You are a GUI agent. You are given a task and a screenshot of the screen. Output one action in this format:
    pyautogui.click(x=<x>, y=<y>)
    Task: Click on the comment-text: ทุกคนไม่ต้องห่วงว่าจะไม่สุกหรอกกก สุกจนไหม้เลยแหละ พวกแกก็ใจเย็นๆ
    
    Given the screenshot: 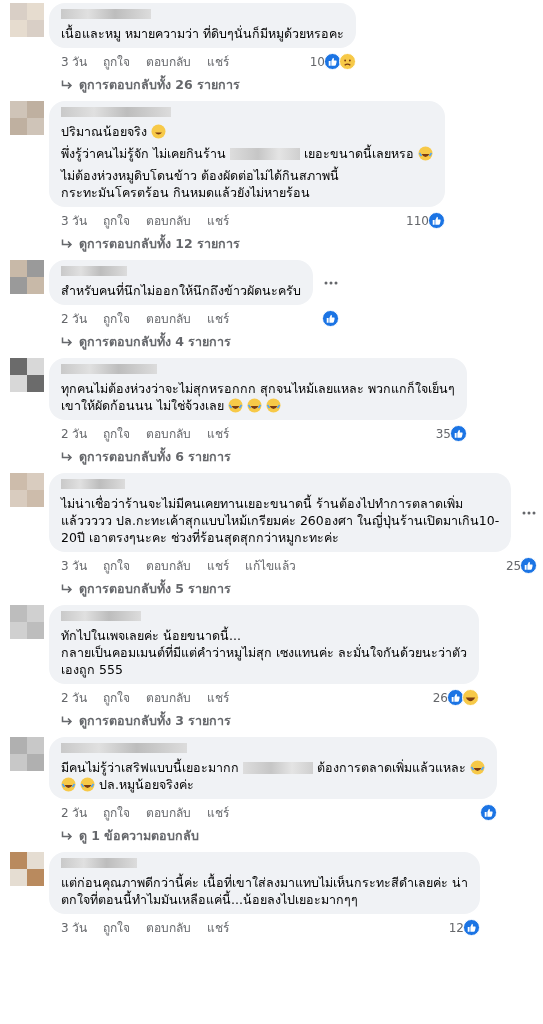 What is the action you would take?
    pyautogui.click(x=258, y=388)
    